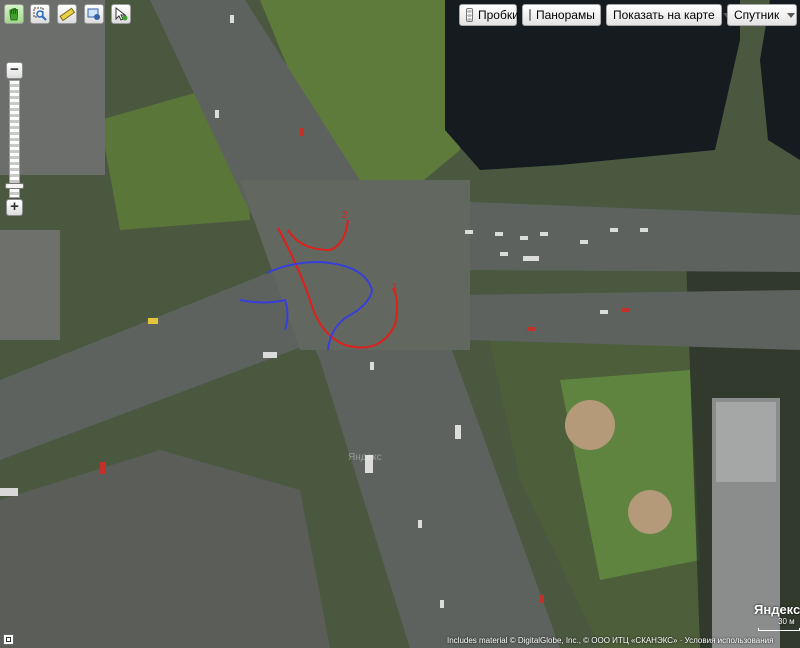 The image size is (800, 648). I want to click on route-label-upper: 2, so click(345, 215).